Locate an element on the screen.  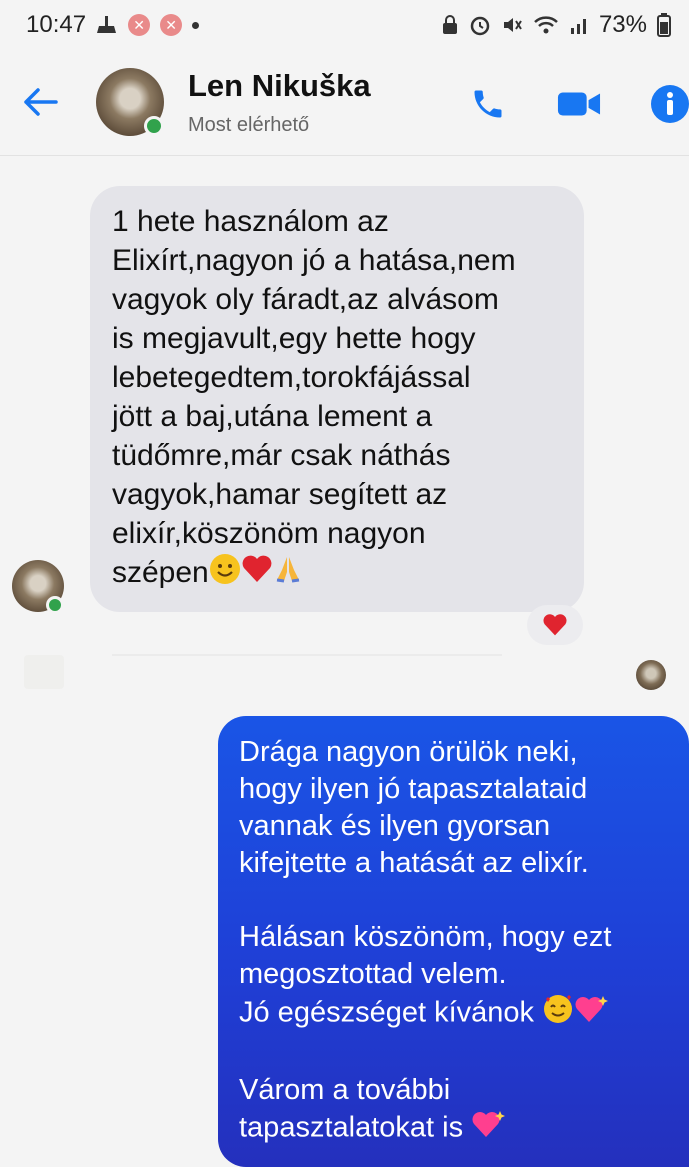
heart-reaction-icon is located at coordinates (555, 625).